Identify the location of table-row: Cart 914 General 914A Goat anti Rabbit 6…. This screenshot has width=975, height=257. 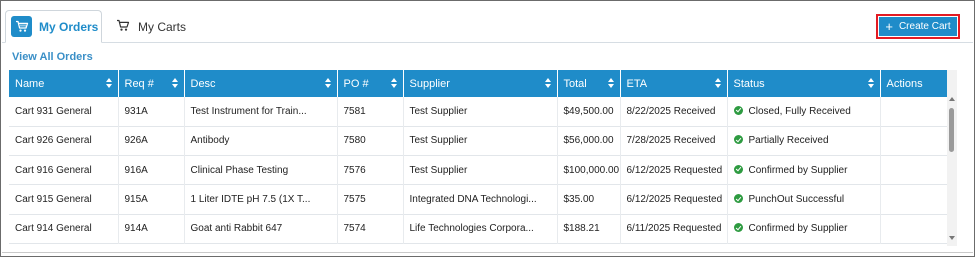
(478, 229).